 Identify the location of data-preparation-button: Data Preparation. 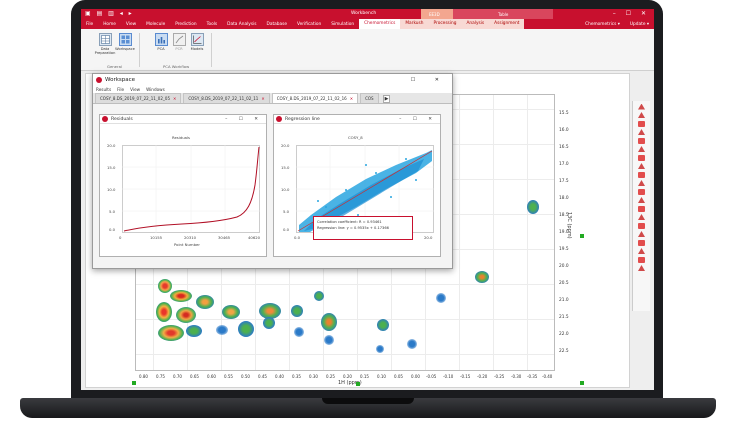
(105, 44).